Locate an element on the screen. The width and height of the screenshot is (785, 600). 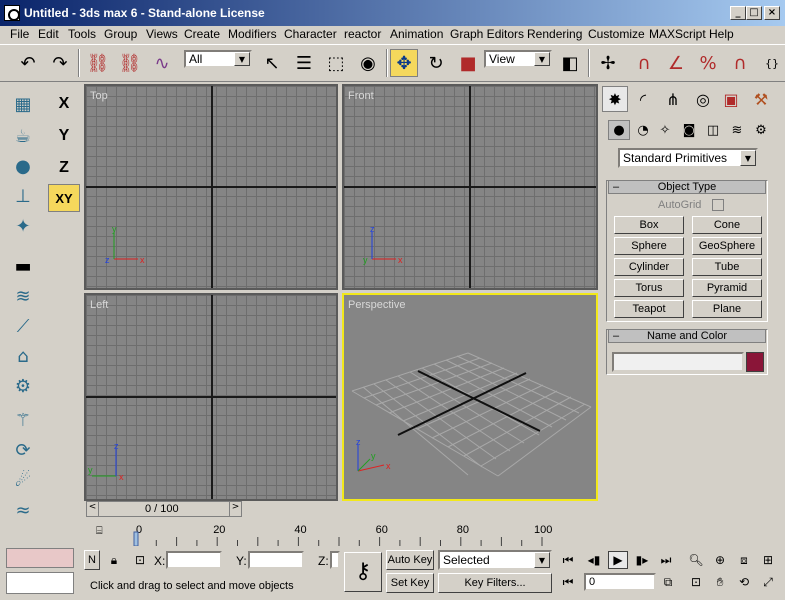
create-teapot-icon: ☕ is located at coordinates (23, 136).